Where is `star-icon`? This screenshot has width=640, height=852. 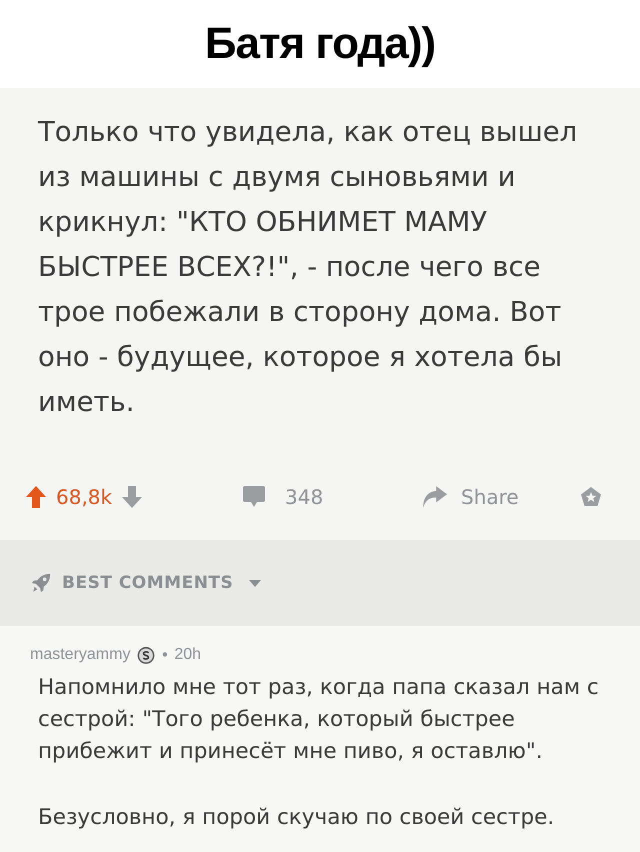
star-icon is located at coordinates (591, 497).